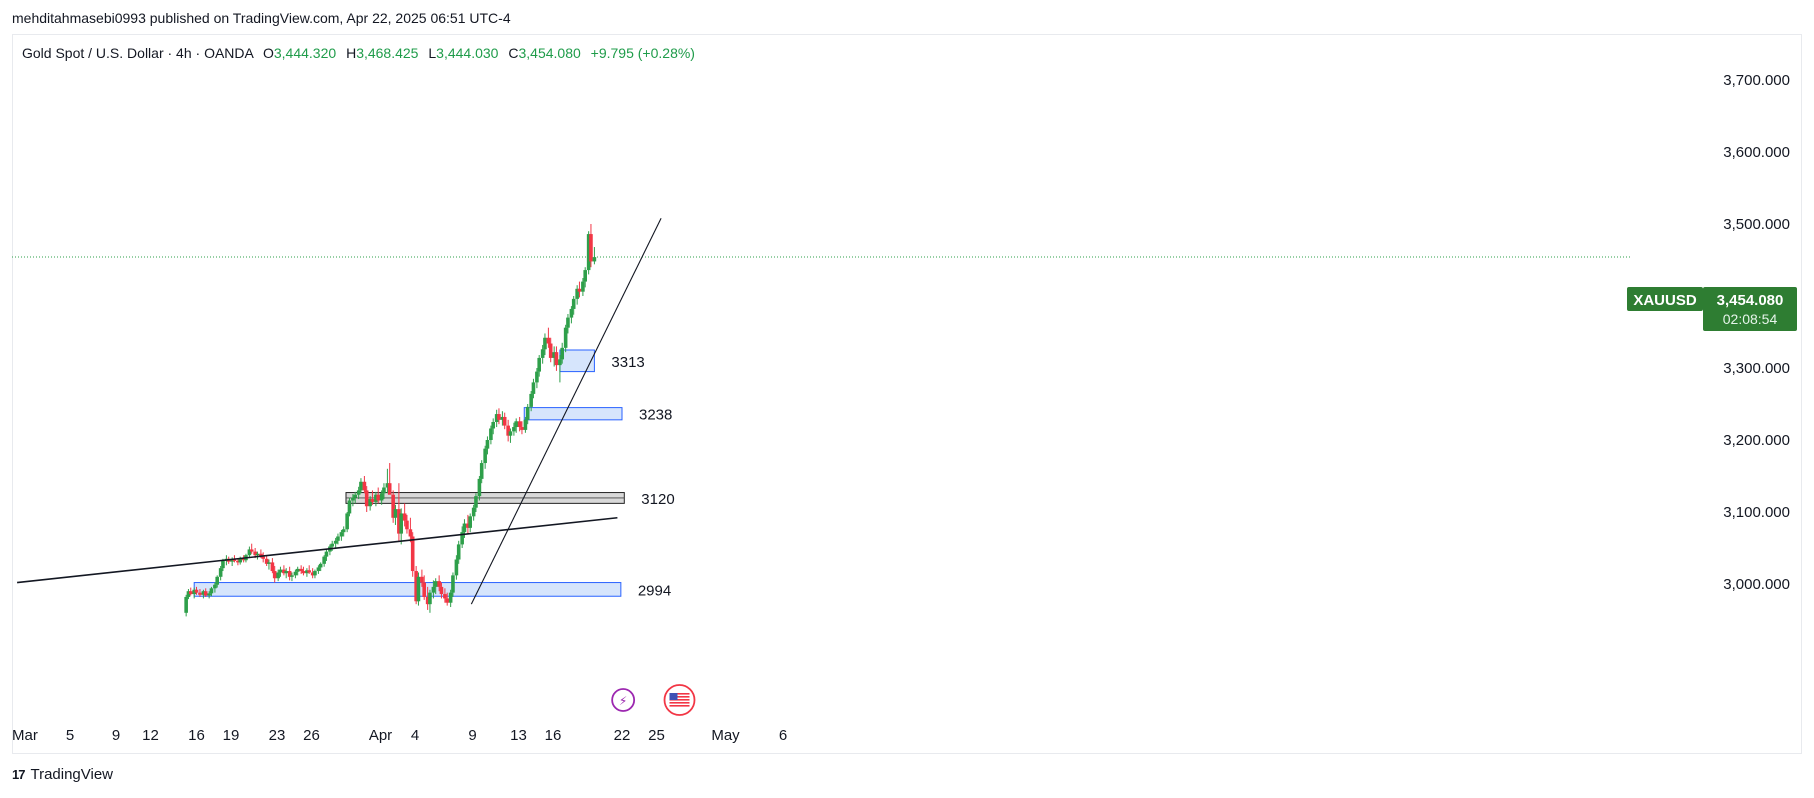 This screenshot has height=798, width=1814. Describe the element at coordinates (472, 735) in the screenshot. I see `x-tick-label: 9` at that location.